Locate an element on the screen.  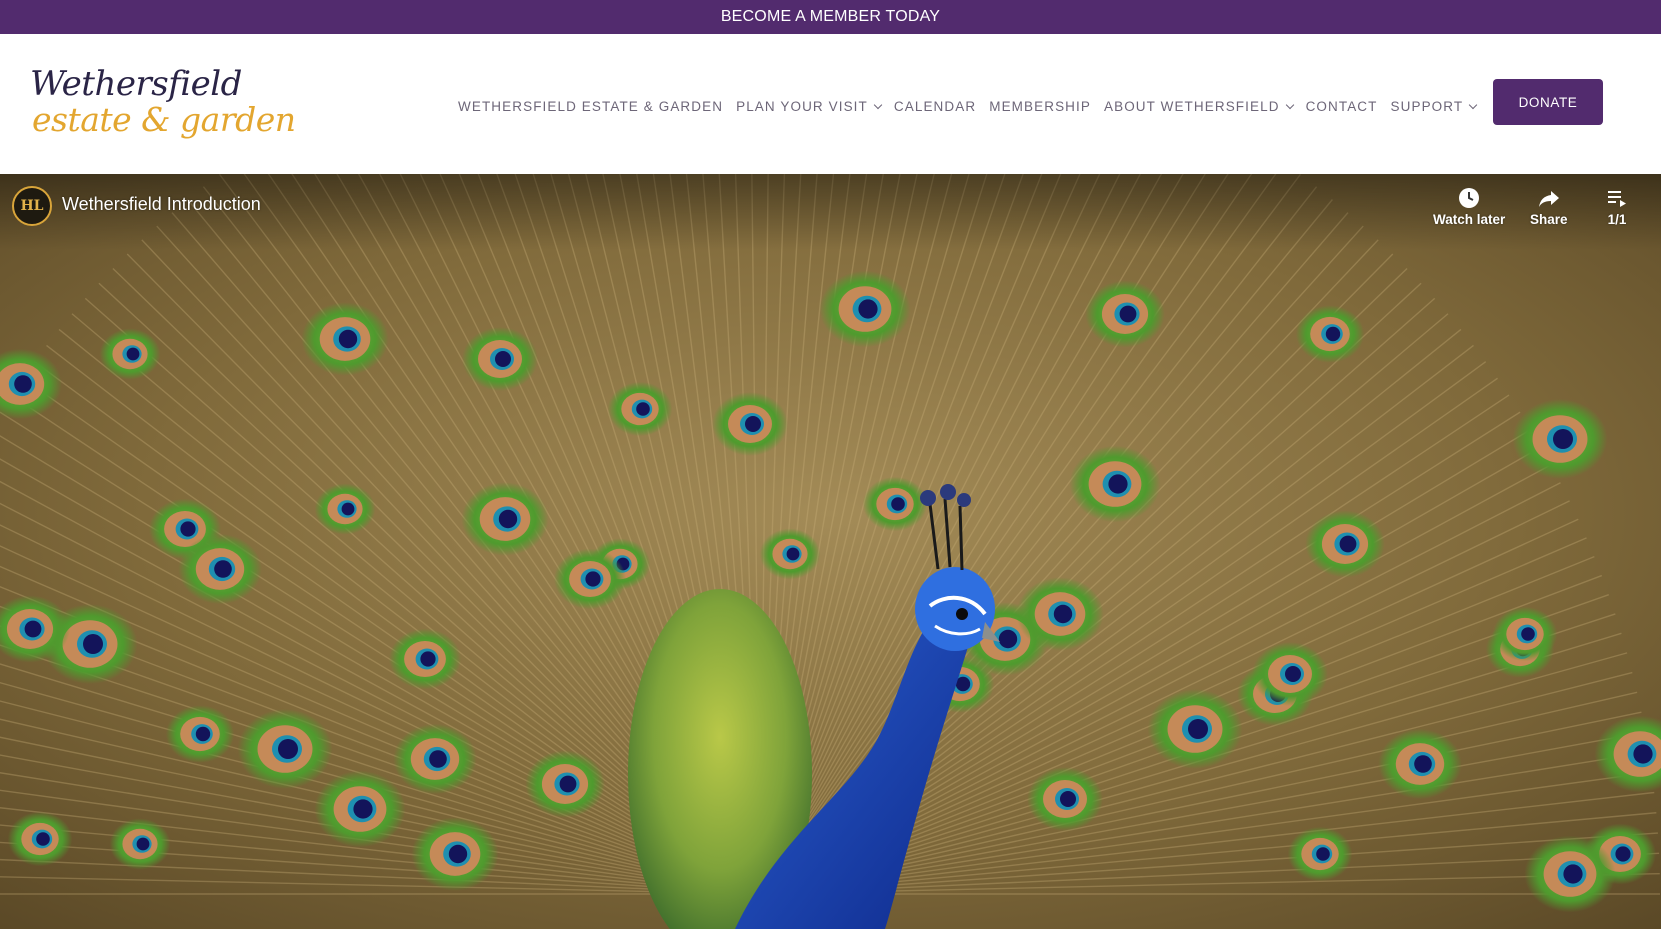
playlist-icon is located at coordinates (1617, 199).